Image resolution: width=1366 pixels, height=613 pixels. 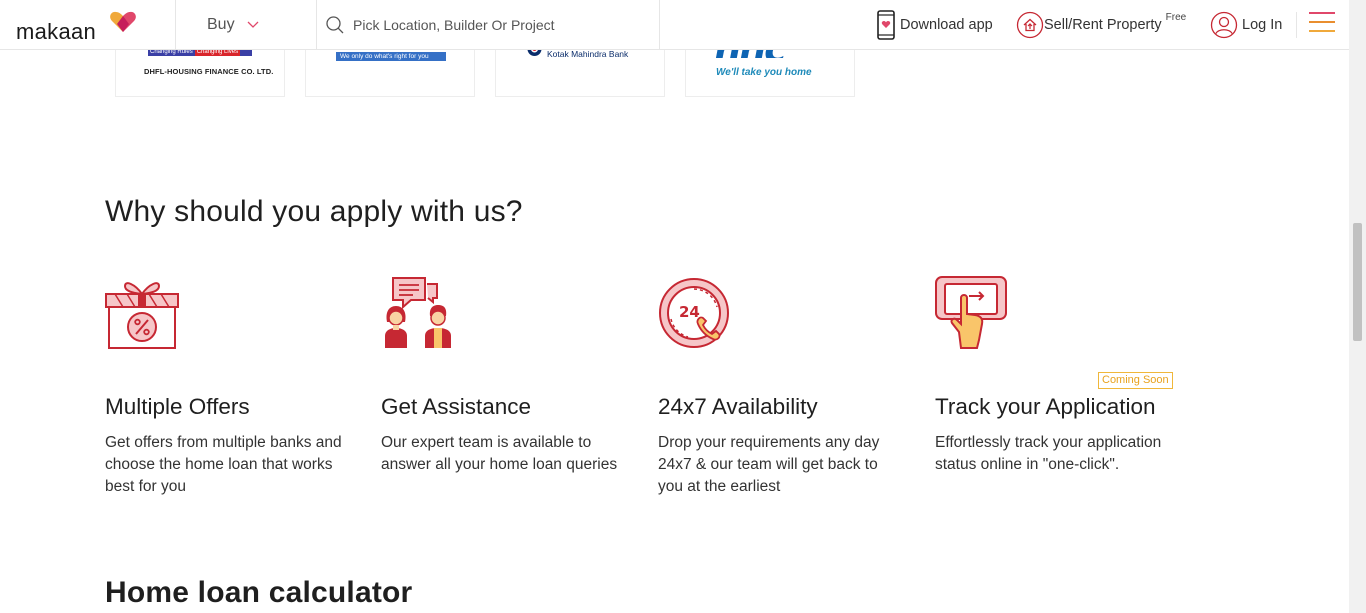 What do you see at coordinates (1224, 24) in the screenshot?
I see `user-avatar-icon` at bounding box center [1224, 24].